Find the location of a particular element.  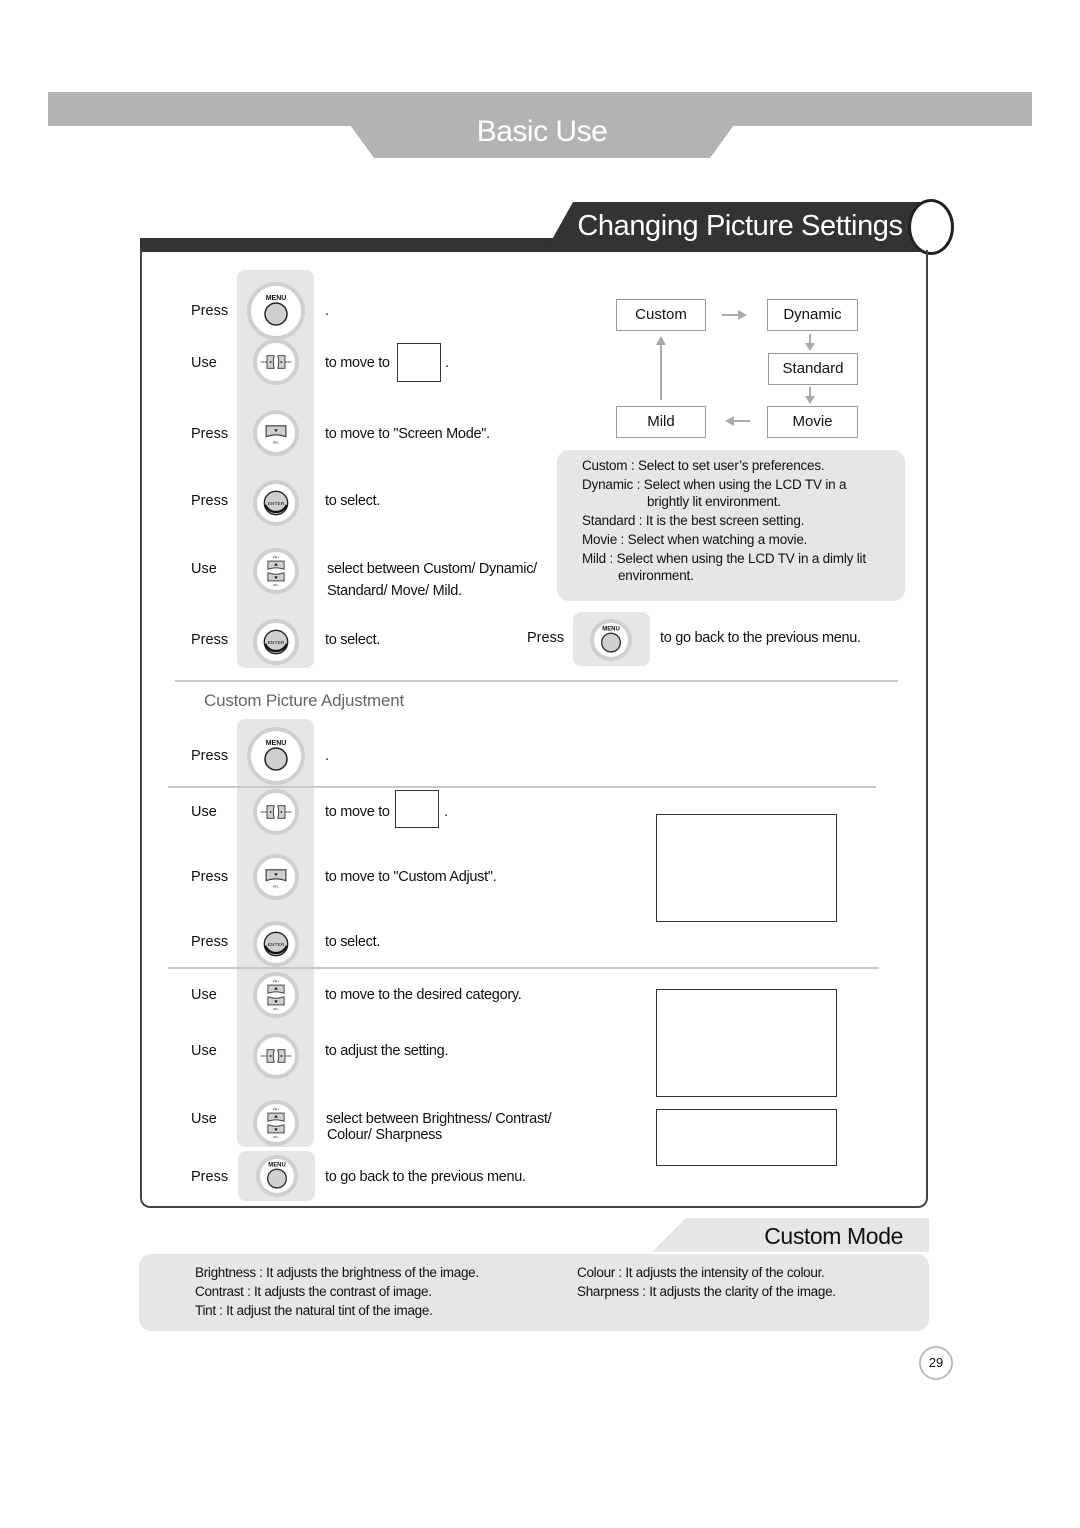

chapter-title: Basic Use is located at coordinates (542, 131).